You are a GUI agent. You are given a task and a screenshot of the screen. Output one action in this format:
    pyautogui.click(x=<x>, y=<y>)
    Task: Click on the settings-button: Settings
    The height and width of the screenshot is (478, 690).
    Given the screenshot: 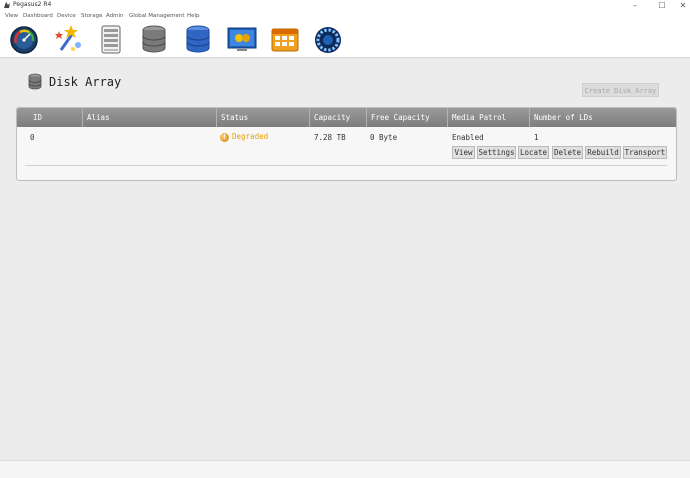 What is the action you would take?
    pyautogui.click(x=496, y=152)
    